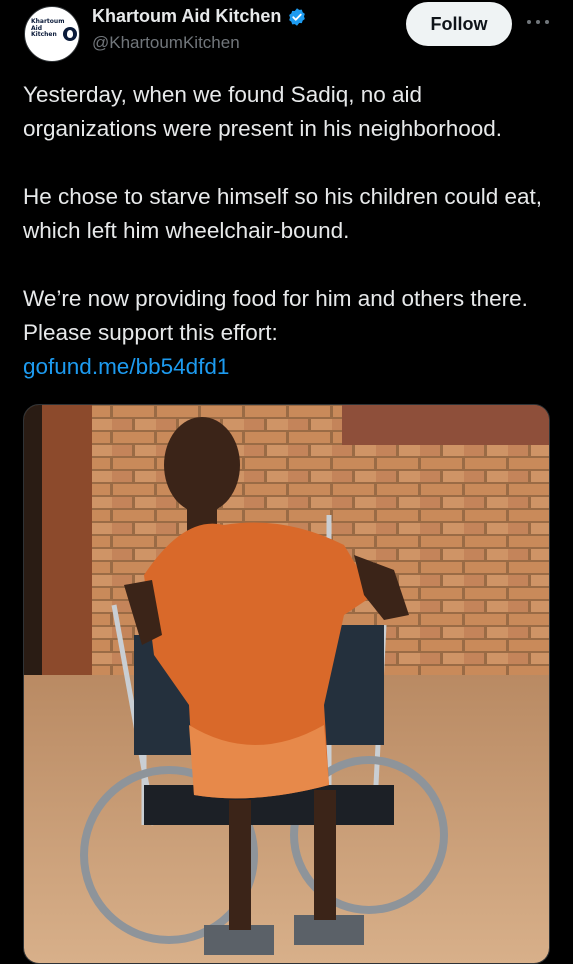 This screenshot has height=964, width=573. I want to click on donation-link: gofund.me/bb54dfd1, so click(126, 366).